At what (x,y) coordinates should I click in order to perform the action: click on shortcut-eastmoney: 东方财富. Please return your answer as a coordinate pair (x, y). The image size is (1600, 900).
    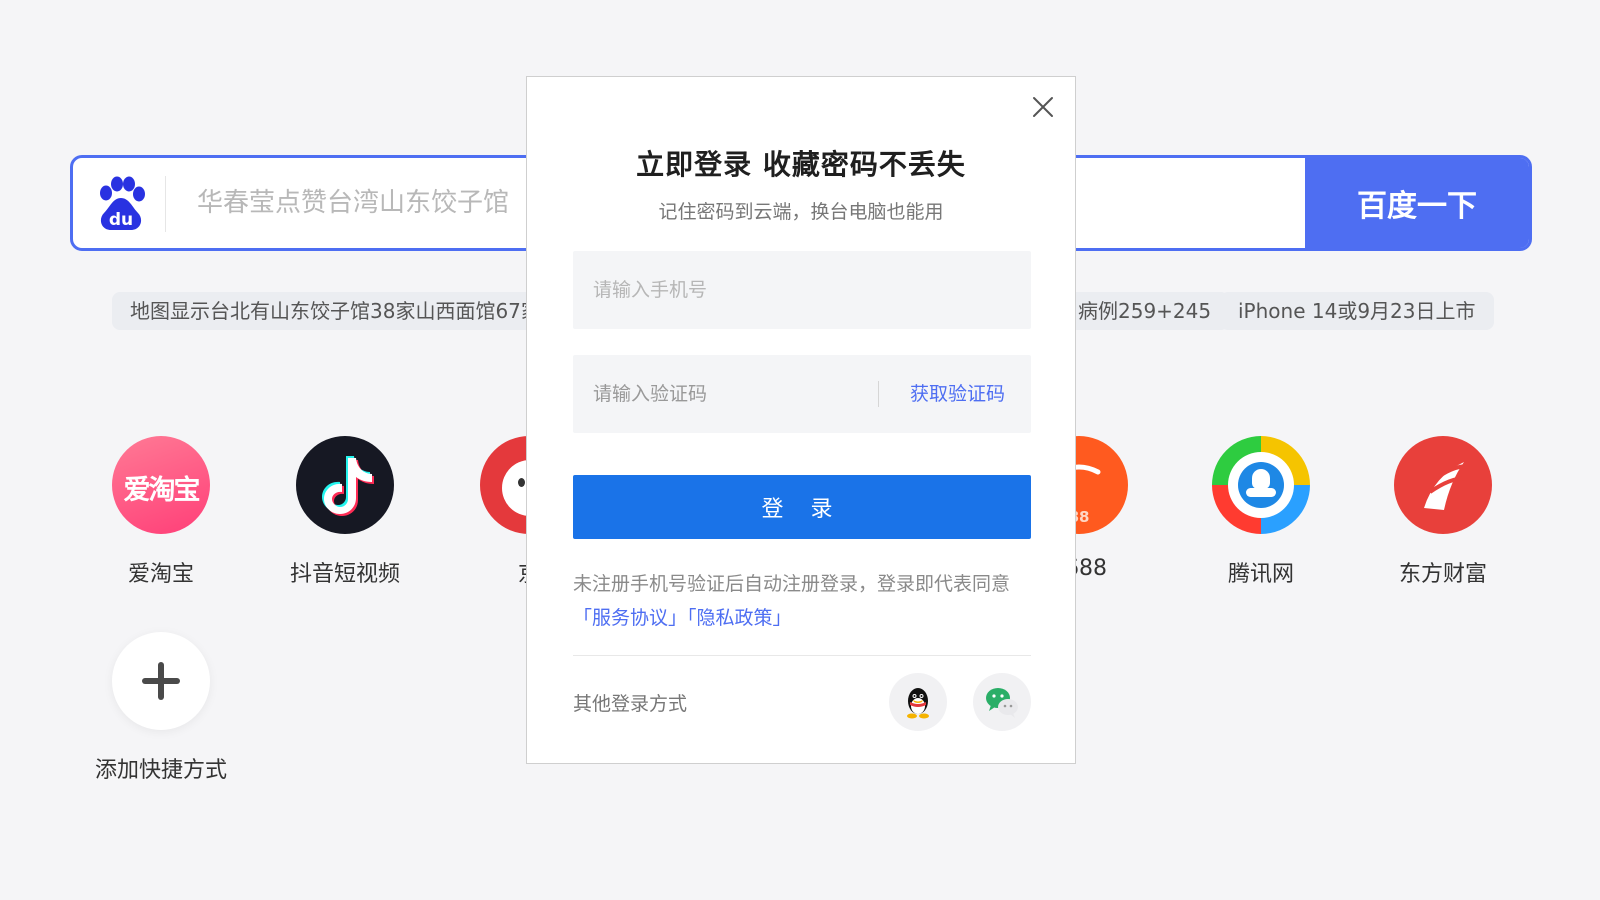
    Looking at the image, I should click on (1443, 512).